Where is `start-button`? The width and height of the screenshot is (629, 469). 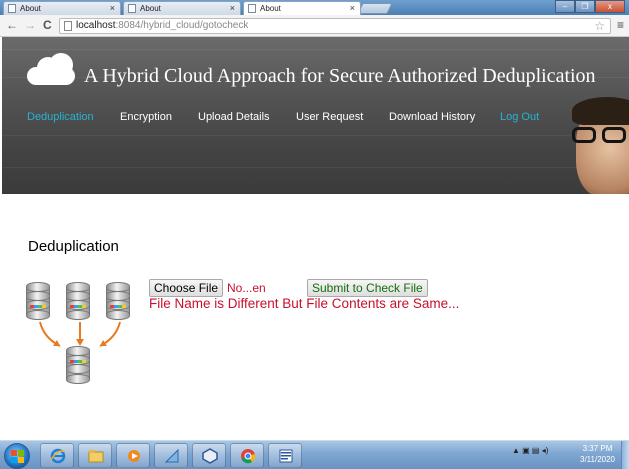 start-button is located at coordinates (17, 456).